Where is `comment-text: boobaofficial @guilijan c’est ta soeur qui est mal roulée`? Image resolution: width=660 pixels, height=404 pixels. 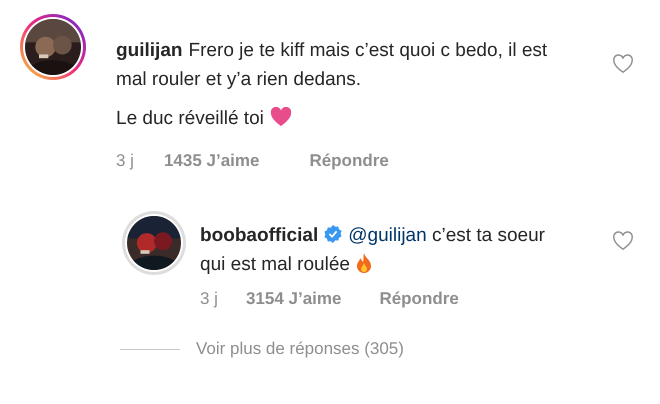
comment-text: boobaofficial @guilijan c’est ta soeur qui est mal roulée is located at coordinates (373, 250).